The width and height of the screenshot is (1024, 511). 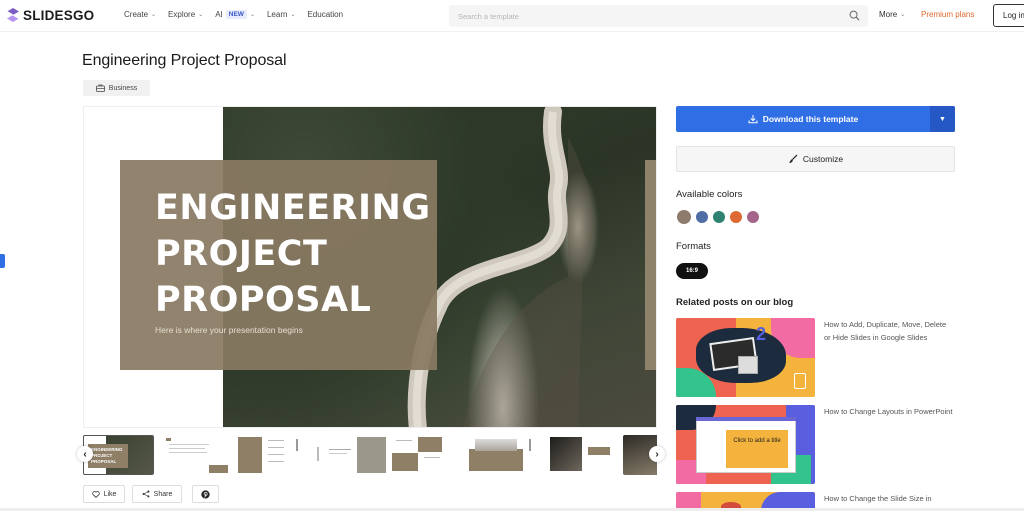 I want to click on related-post-image-caption: Click to add a title, so click(x=757, y=441).